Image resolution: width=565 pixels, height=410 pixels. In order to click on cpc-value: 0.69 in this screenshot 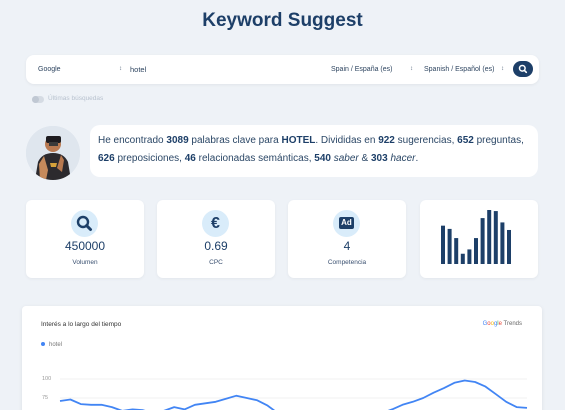, I will do `click(216, 246)`.